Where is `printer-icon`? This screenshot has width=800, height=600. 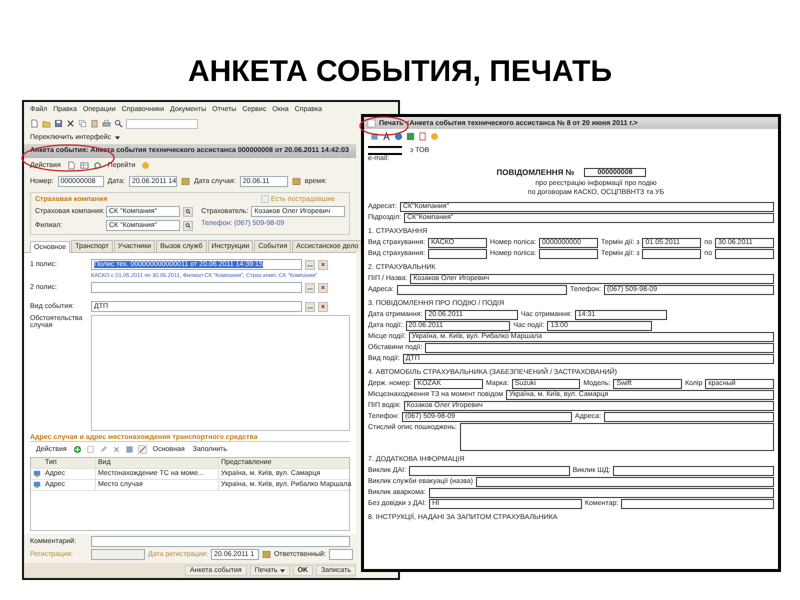
printer-icon is located at coordinates (106, 123).